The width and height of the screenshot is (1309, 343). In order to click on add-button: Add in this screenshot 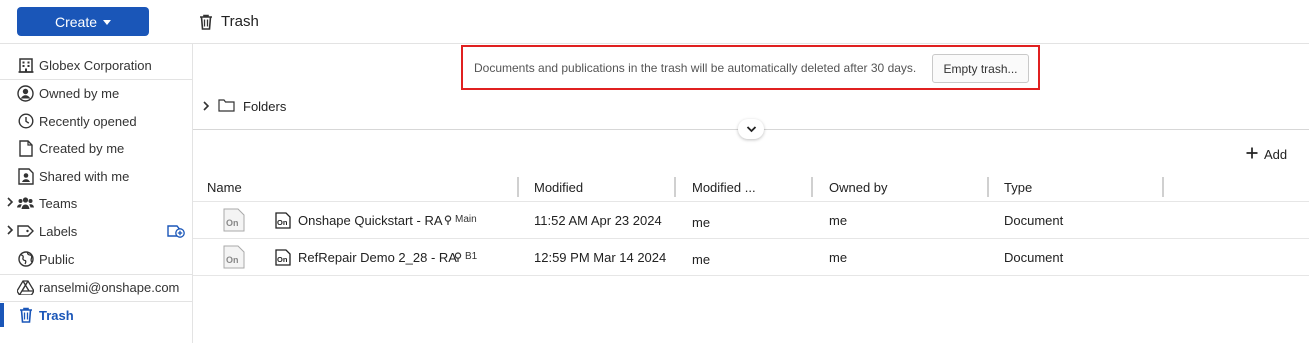, I will do `click(1266, 154)`.